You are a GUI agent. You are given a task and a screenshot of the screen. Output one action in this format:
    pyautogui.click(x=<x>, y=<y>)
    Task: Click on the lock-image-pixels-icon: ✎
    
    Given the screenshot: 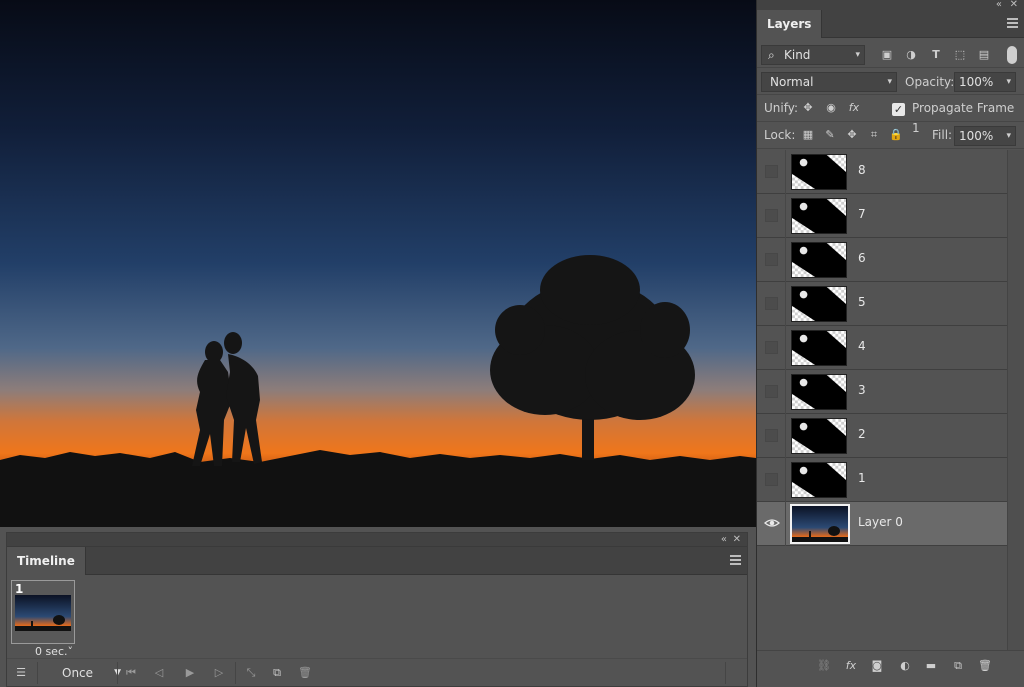 What is the action you would take?
    pyautogui.click(x=830, y=135)
    